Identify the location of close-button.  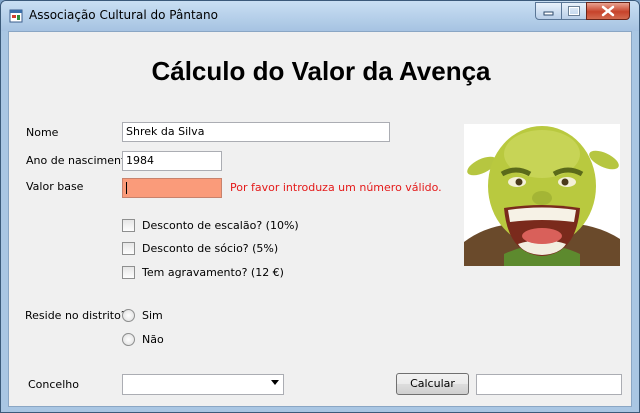
(608, 11).